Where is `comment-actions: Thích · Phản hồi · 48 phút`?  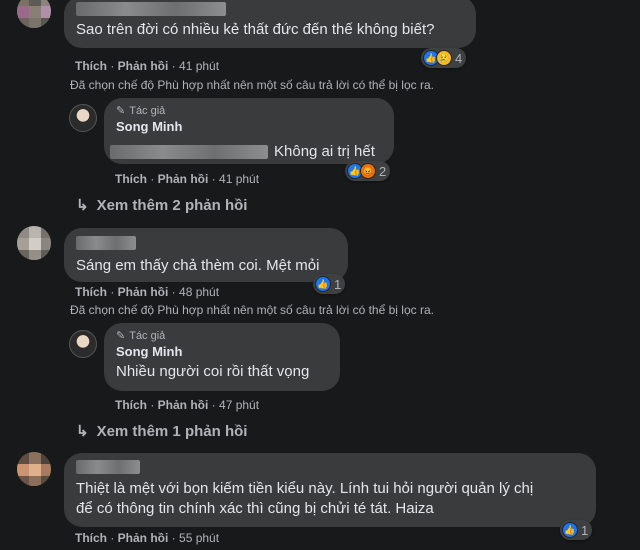 comment-actions: Thích · Phản hồi · 48 phút is located at coordinates (147, 292).